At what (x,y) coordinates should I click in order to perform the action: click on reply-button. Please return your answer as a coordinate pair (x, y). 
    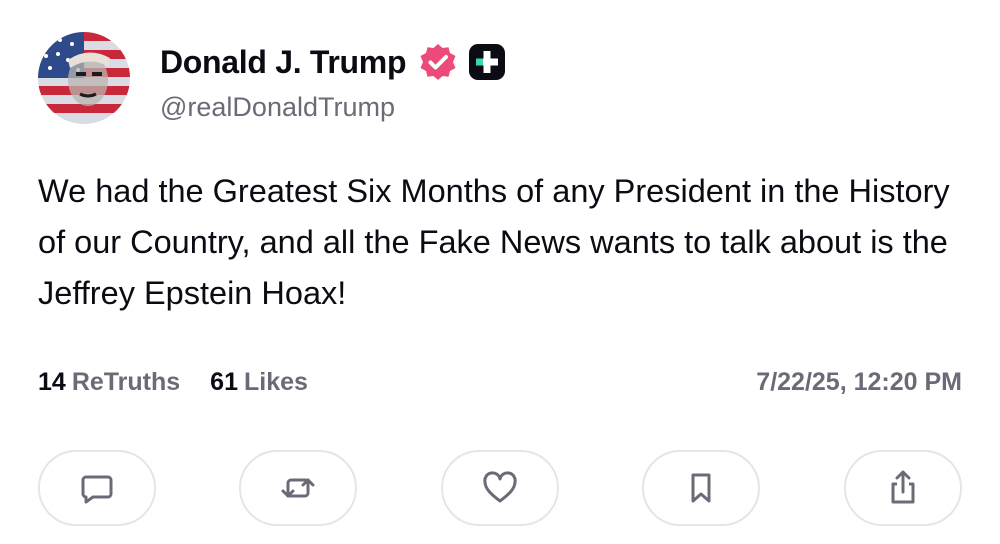
    Looking at the image, I should click on (97, 488).